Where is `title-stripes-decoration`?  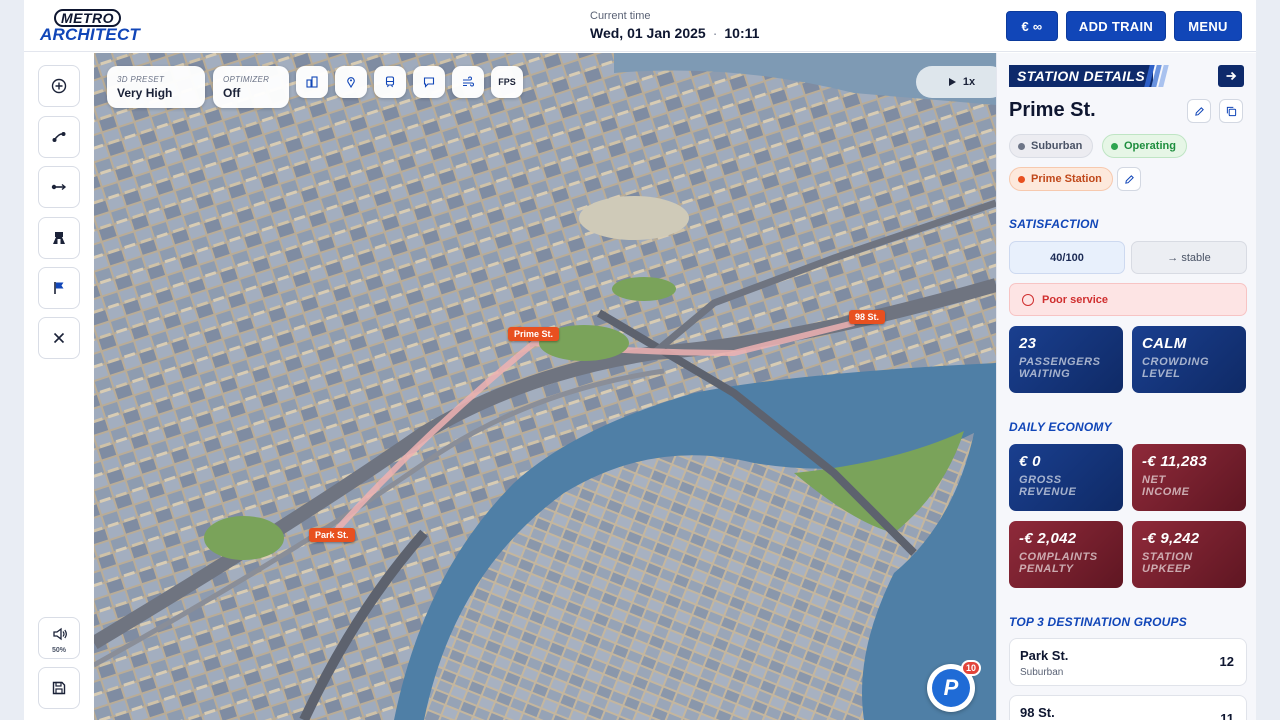
title-stripes-decoration is located at coordinates (1158, 76).